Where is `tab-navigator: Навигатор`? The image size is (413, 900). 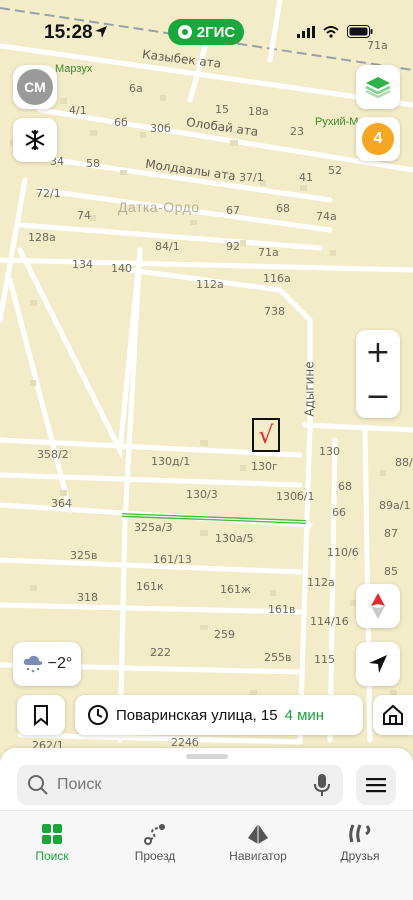
tab-navigator: Навигатор is located at coordinates (258, 841).